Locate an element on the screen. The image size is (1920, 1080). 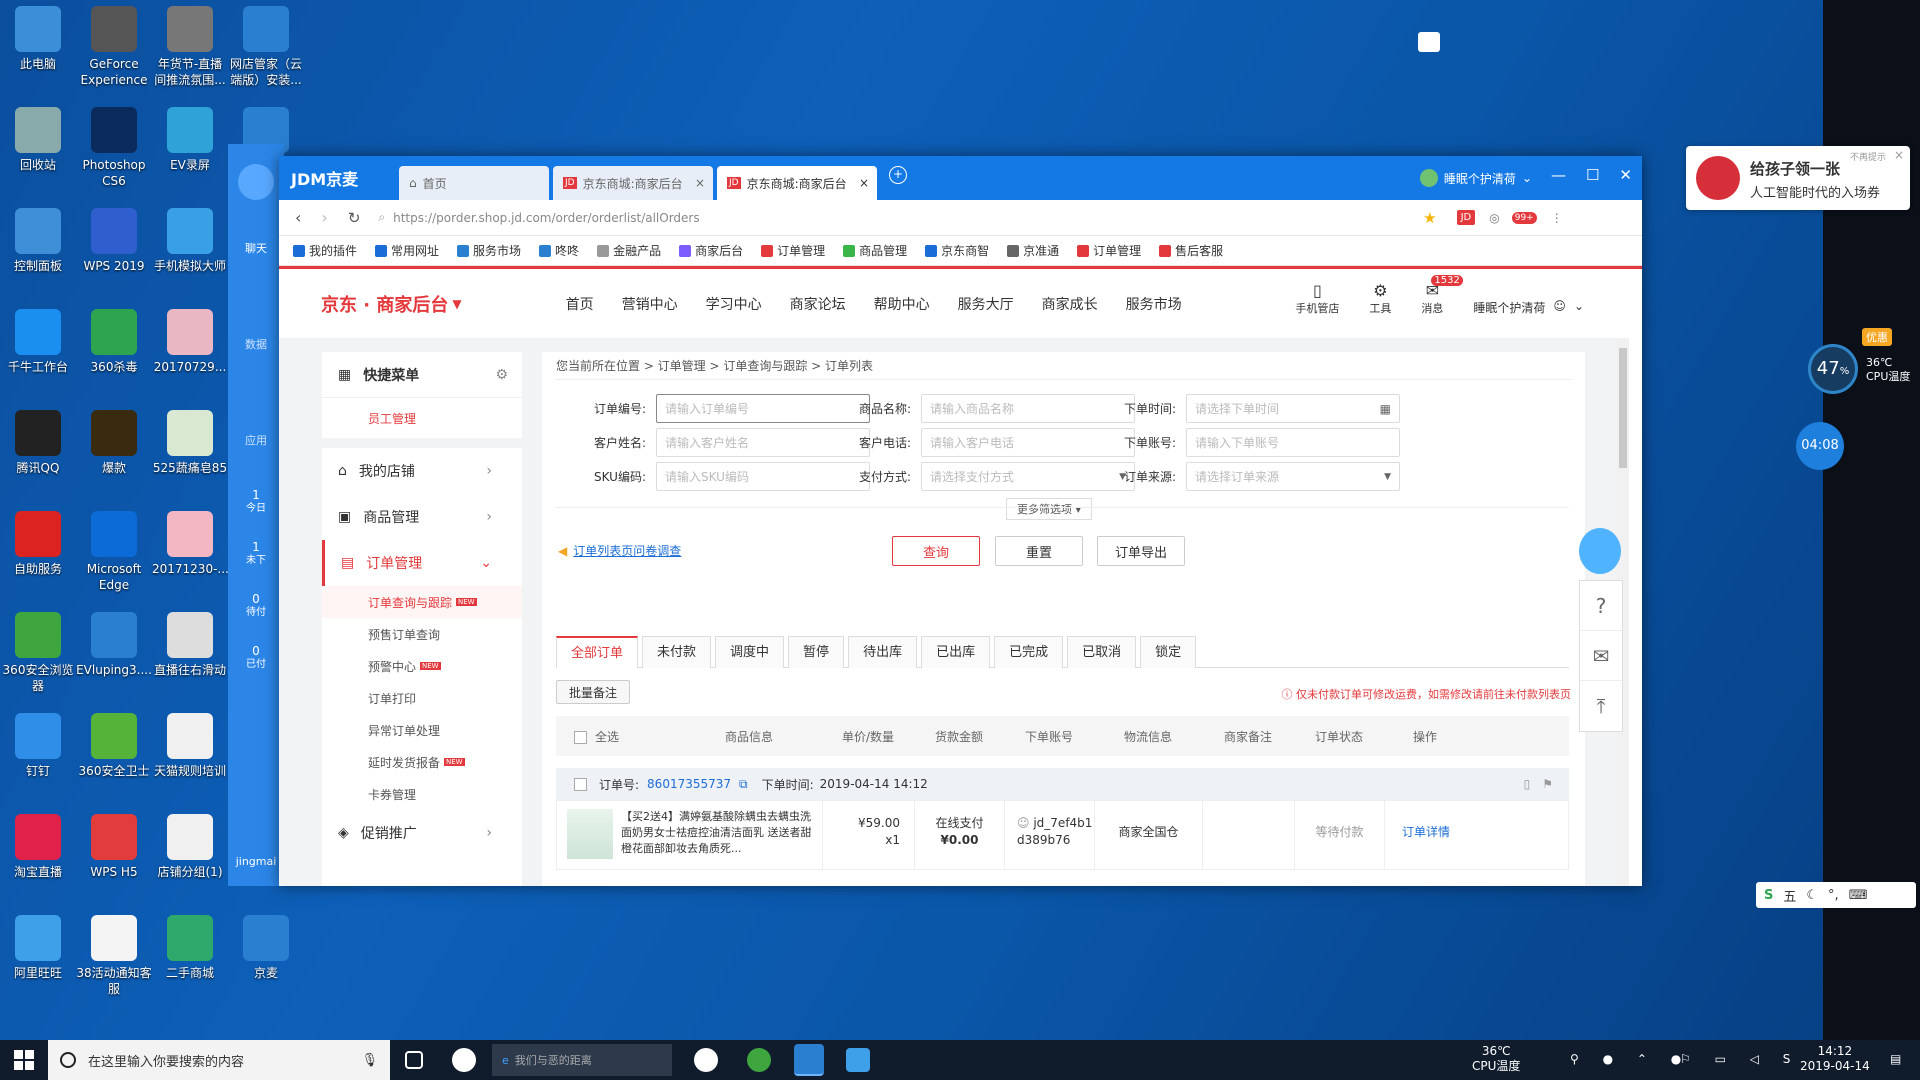
desktop-icon: 爆款 is located at coordinates (114, 443).